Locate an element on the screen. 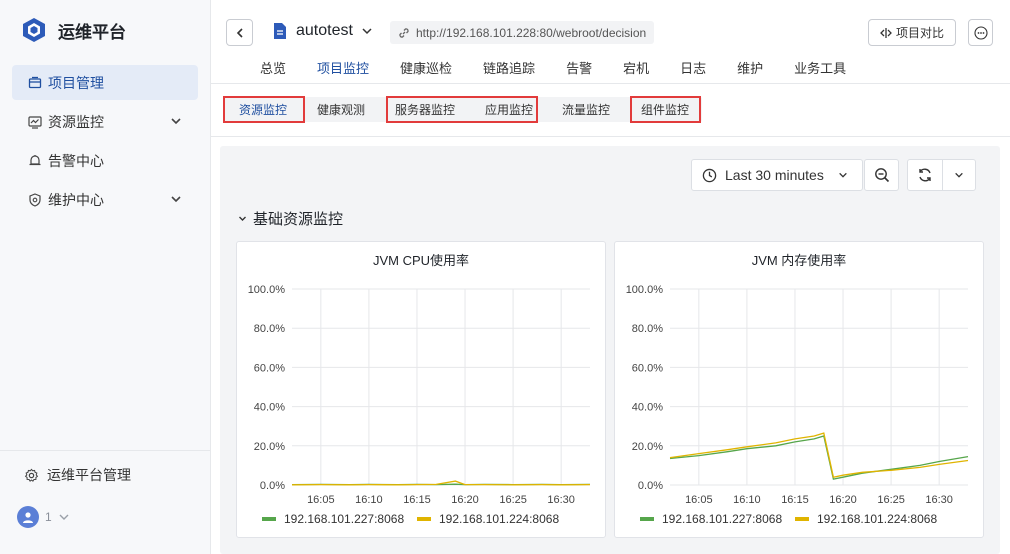  tab-health-inspection: 健康巡检 is located at coordinates (426, 72).